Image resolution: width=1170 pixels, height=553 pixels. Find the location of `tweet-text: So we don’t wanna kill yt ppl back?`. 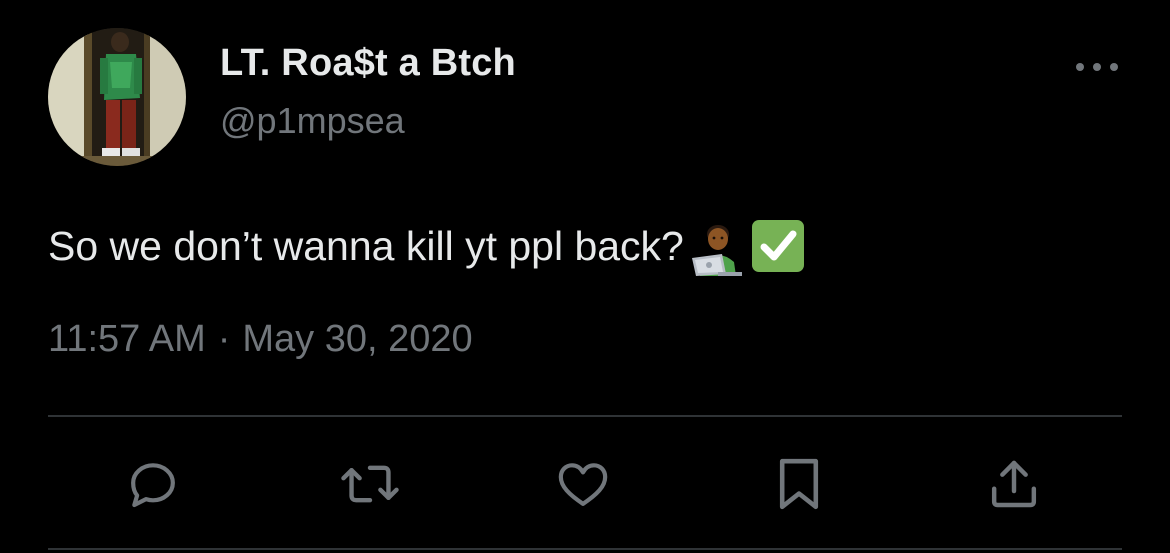

tweet-text: So we don’t wanna kill yt ppl back? is located at coordinates (366, 245).